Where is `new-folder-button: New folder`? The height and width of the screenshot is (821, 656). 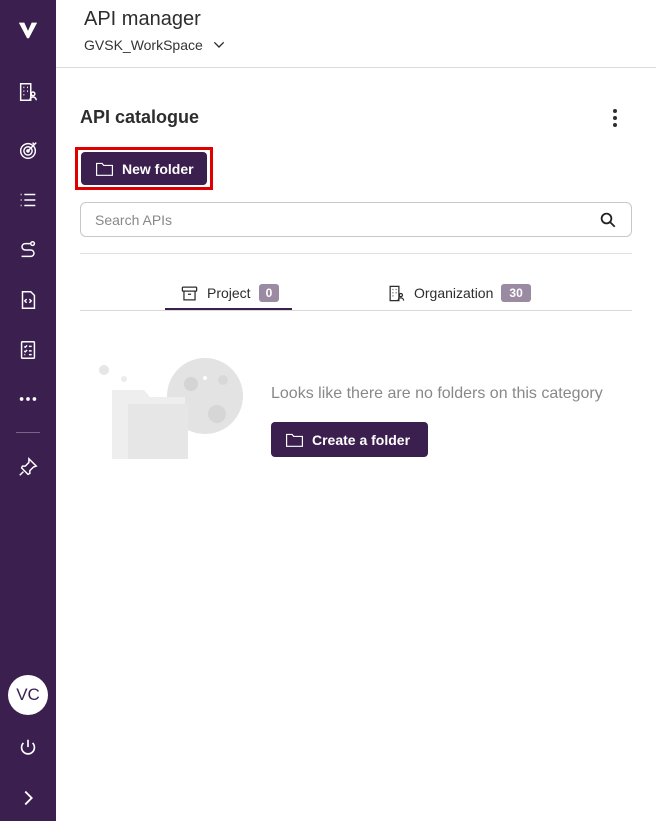 new-folder-button: New folder is located at coordinates (144, 168).